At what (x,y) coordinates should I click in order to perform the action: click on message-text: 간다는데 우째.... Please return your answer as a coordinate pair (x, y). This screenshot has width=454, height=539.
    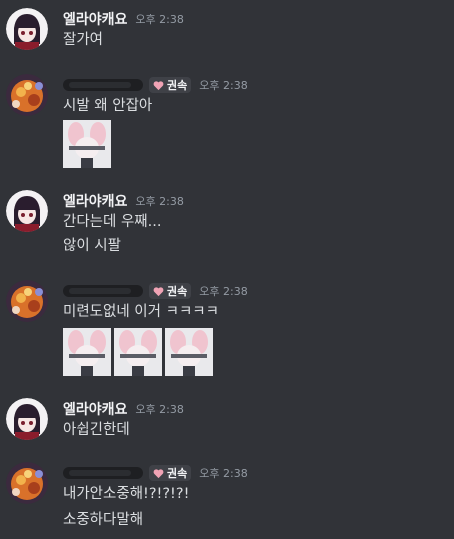
    Looking at the image, I should click on (112, 222).